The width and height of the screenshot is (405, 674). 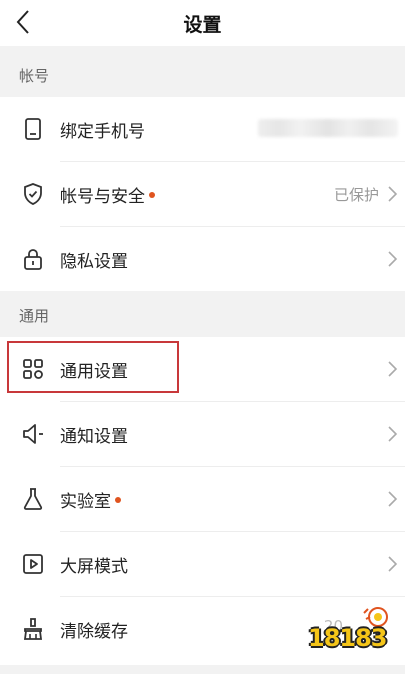 I want to click on top-bar: 设置, so click(x=202, y=23).